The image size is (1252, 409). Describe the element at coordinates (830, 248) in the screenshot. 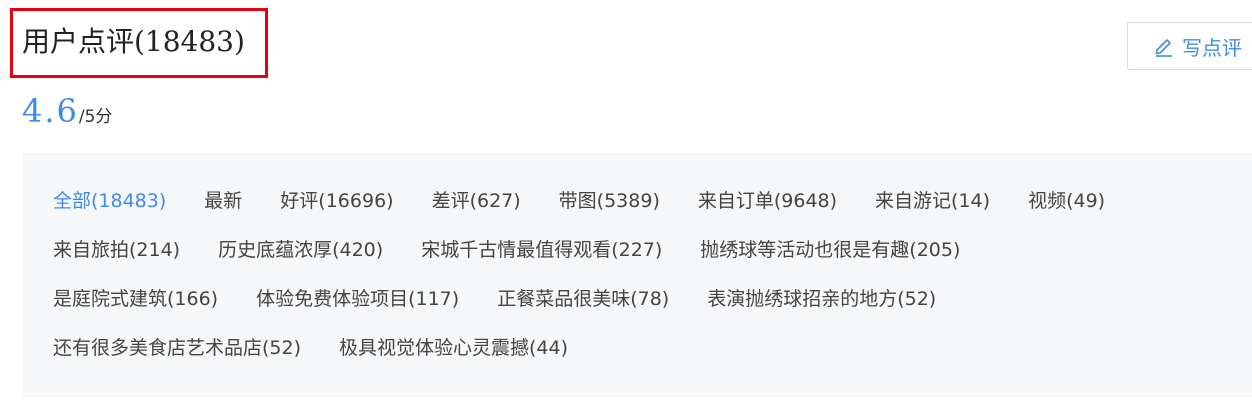

I see `tag-item: 抛绣球等活动也很是有趣(205)` at that location.